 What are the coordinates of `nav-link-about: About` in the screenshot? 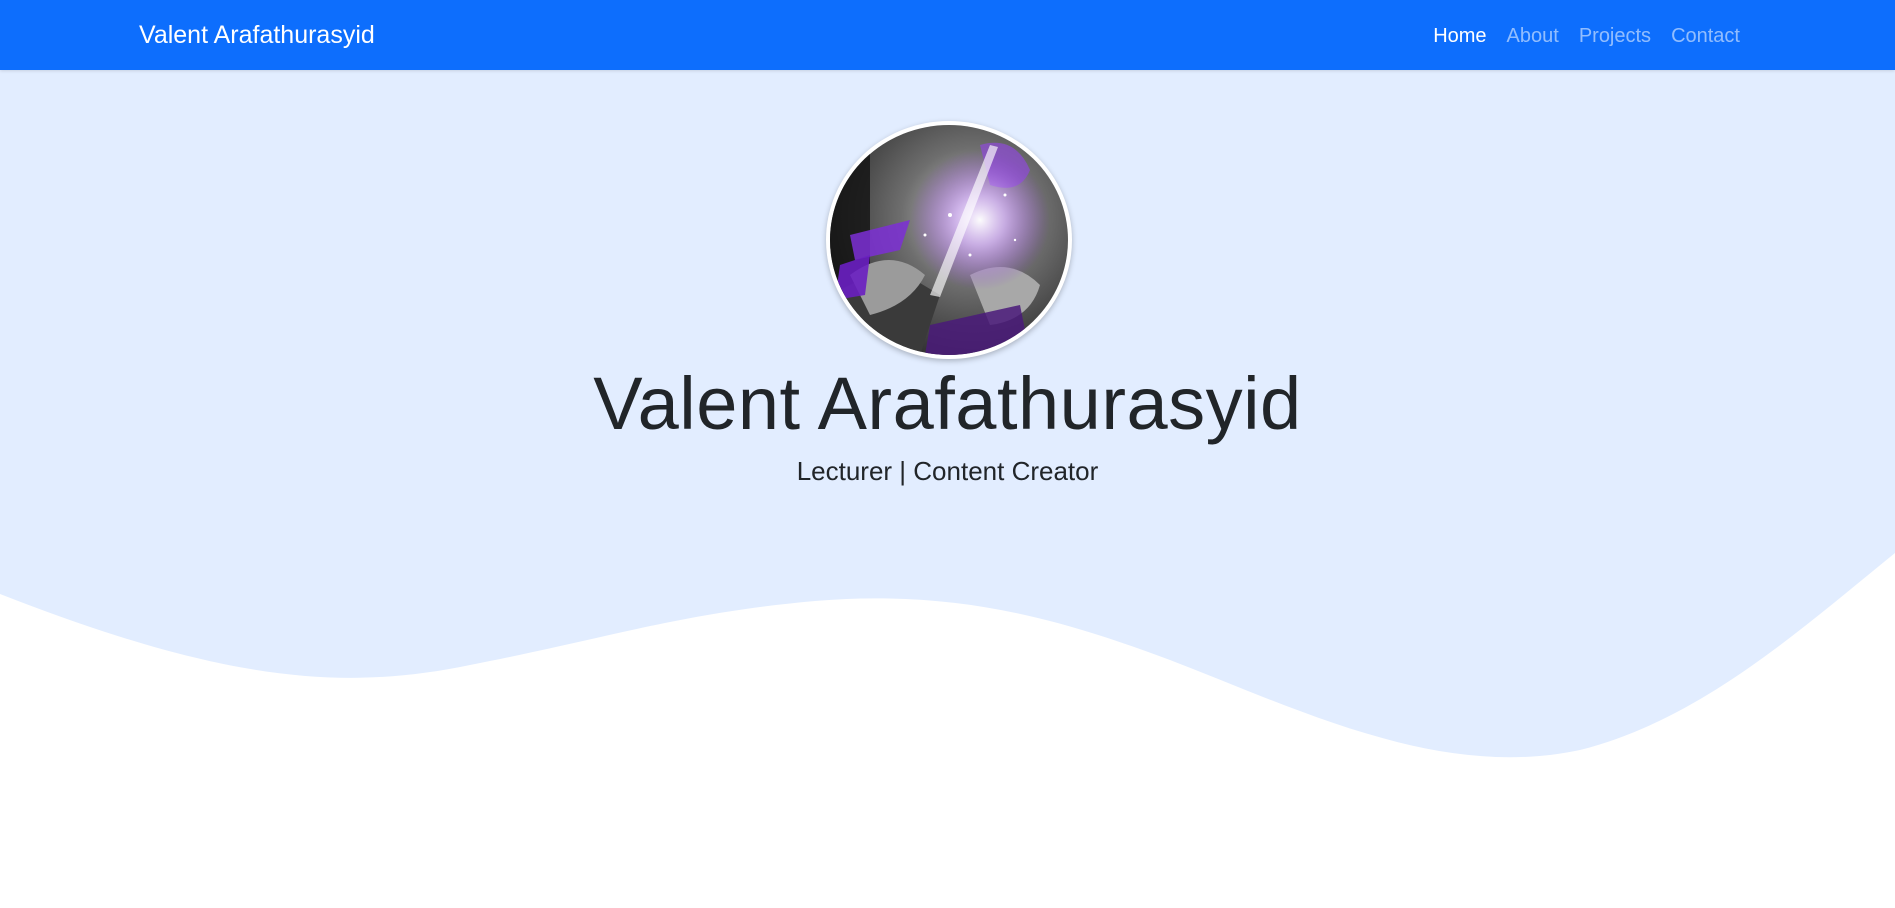 It's located at (1533, 36).